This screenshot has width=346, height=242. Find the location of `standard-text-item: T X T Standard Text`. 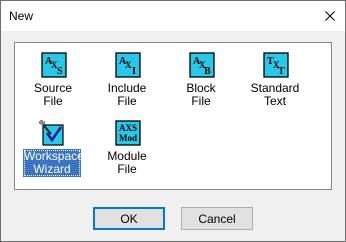

standard-text-item: T X T Standard Text is located at coordinates (275, 78).